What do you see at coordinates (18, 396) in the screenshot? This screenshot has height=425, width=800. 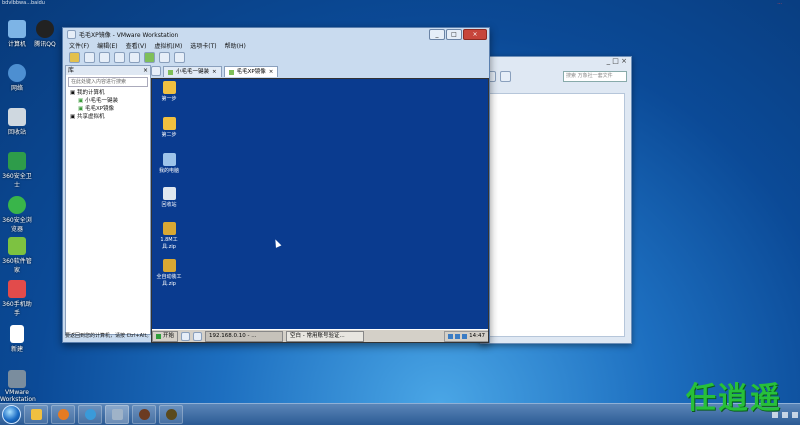 I see `desktop-icon-label: VMware Workstation` at bounding box center [18, 396].